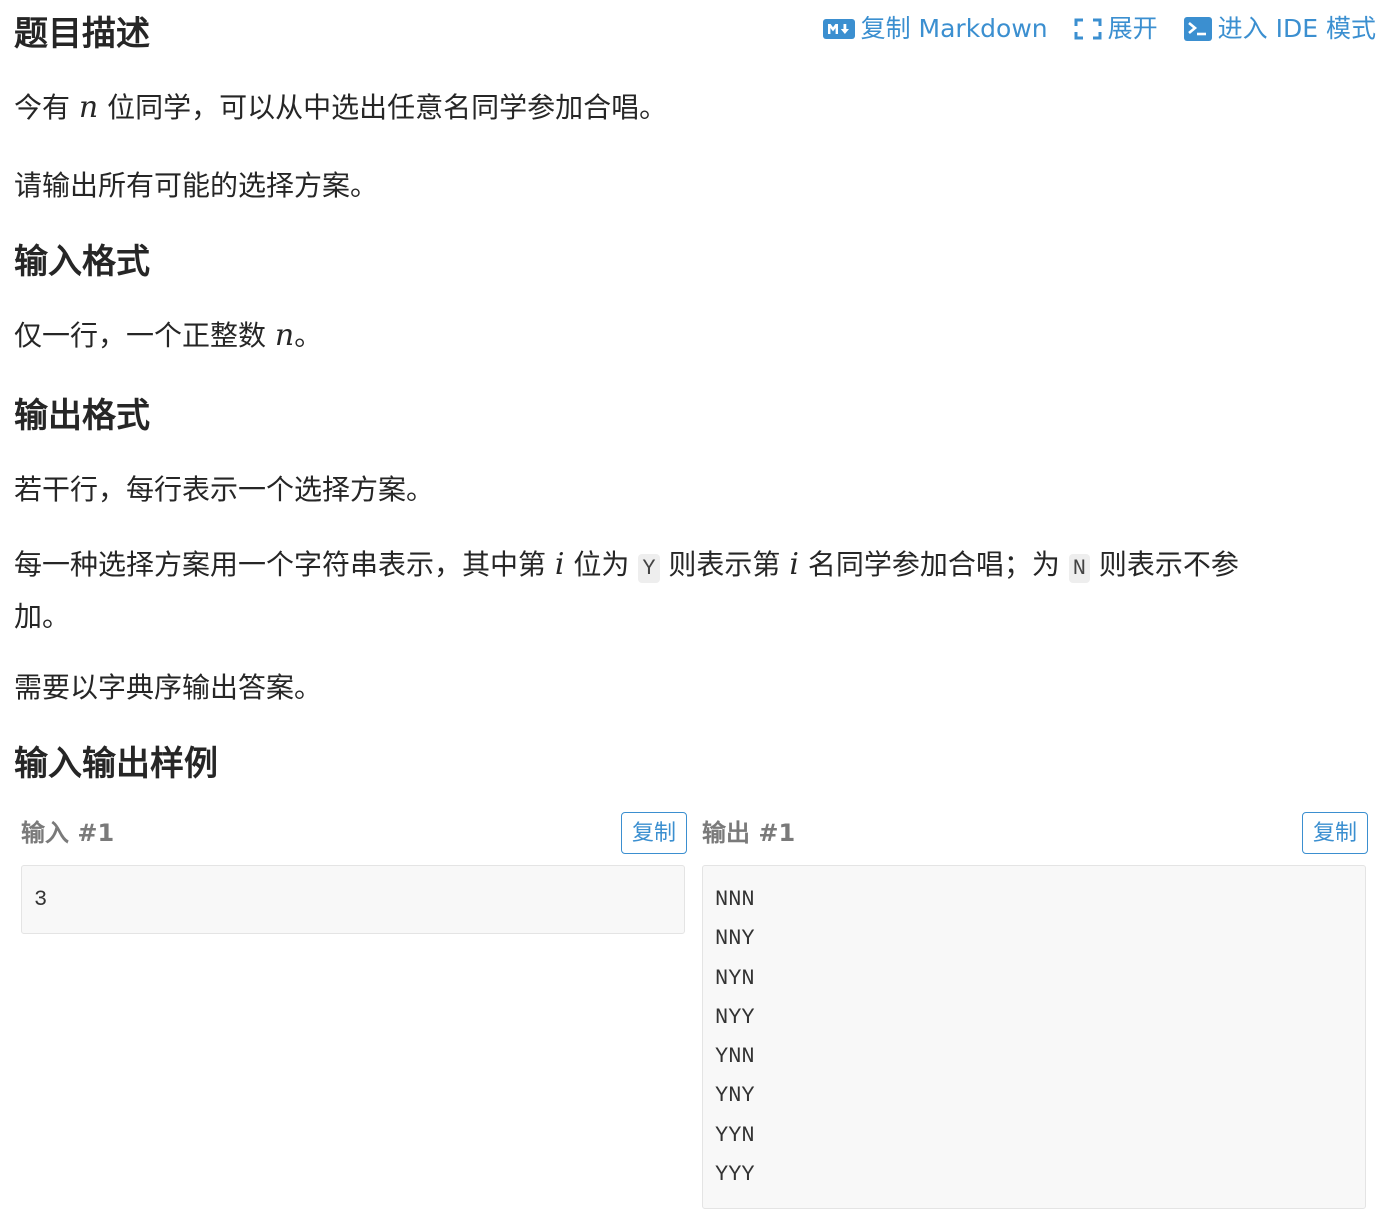  Describe the element at coordinates (116, 764) in the screenshot. I see `section-title-samples: 输入输出样例` at that location.